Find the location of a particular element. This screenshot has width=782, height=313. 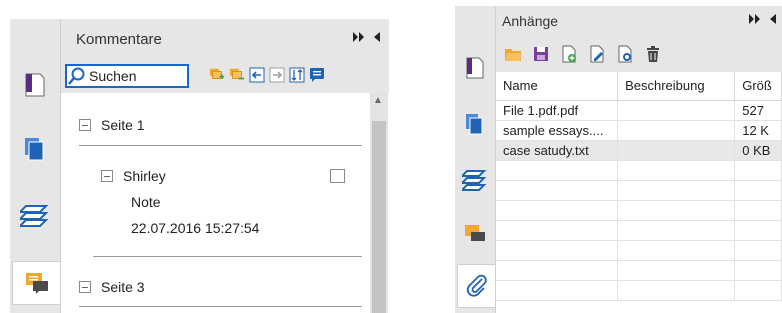

page-label: Seite 3 is located at coordinates (123, 287).